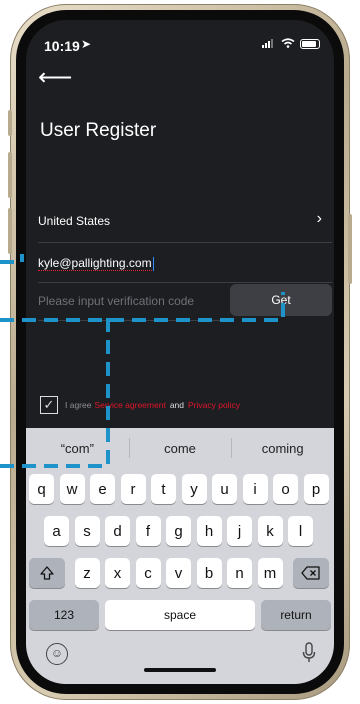 Image resolution: width=360 pixels, height=704 pixels. I want to click on agree-and: and, so click(176, 405).